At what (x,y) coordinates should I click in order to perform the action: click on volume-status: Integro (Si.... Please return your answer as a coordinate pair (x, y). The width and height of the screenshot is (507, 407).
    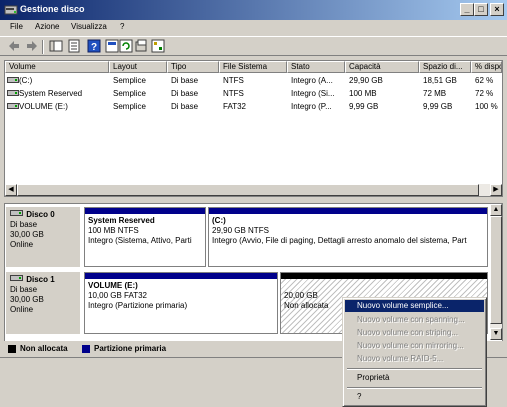
    Looking at the image, I should click on (313, 93).